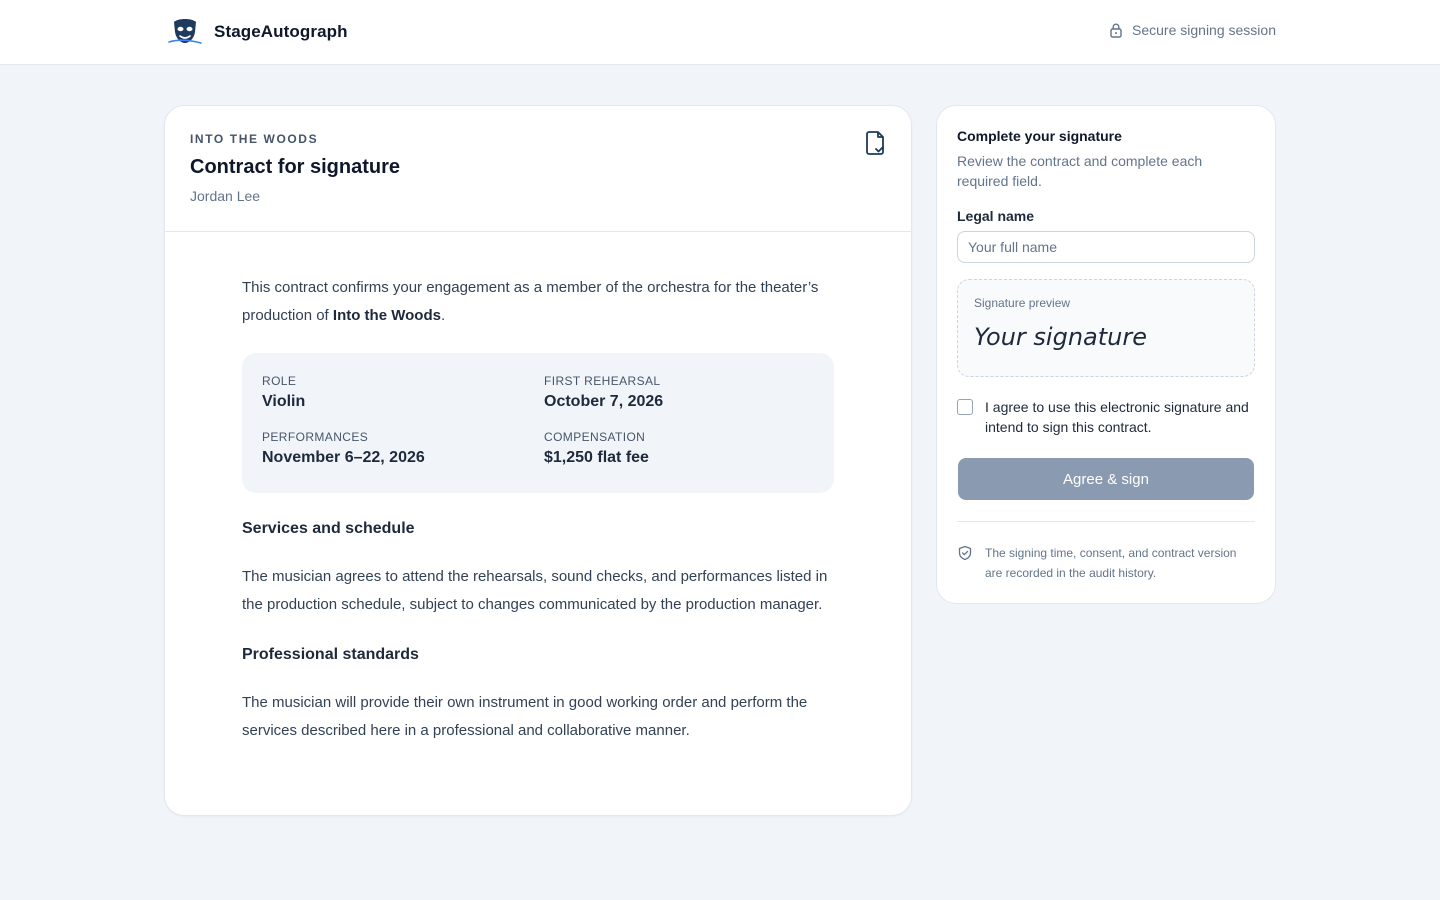  Describe the element at coordinates (603, 392) in the screenshot. I see `detail-first-rehearsal: FIRST REHEARSAL October 7, 2026` at that location.